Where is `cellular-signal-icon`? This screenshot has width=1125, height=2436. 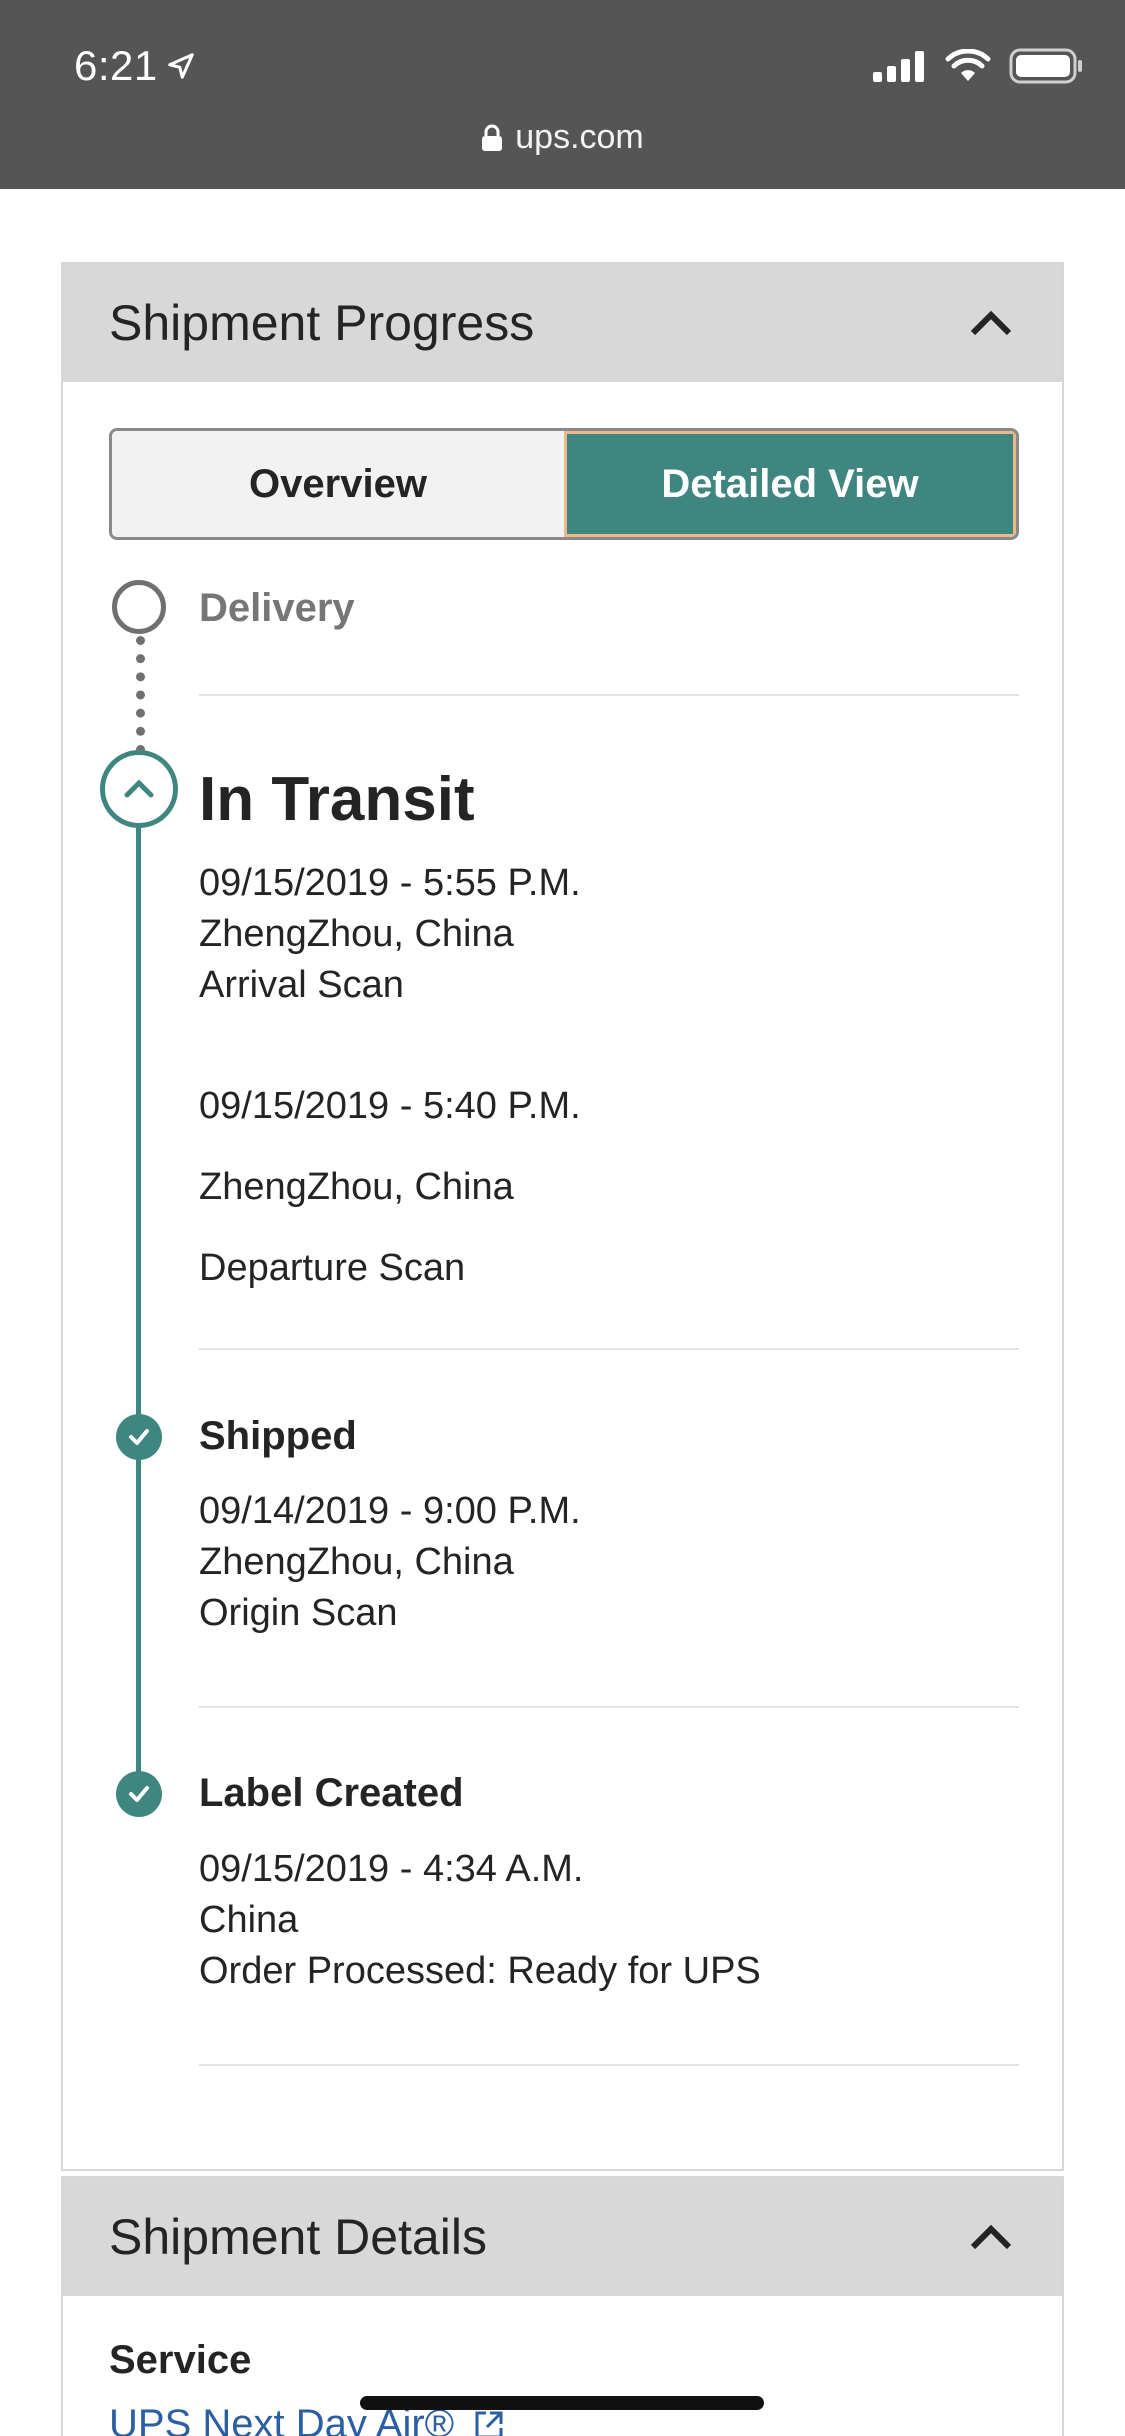
cellular-signal-icon is located at coordinates (898, 66).